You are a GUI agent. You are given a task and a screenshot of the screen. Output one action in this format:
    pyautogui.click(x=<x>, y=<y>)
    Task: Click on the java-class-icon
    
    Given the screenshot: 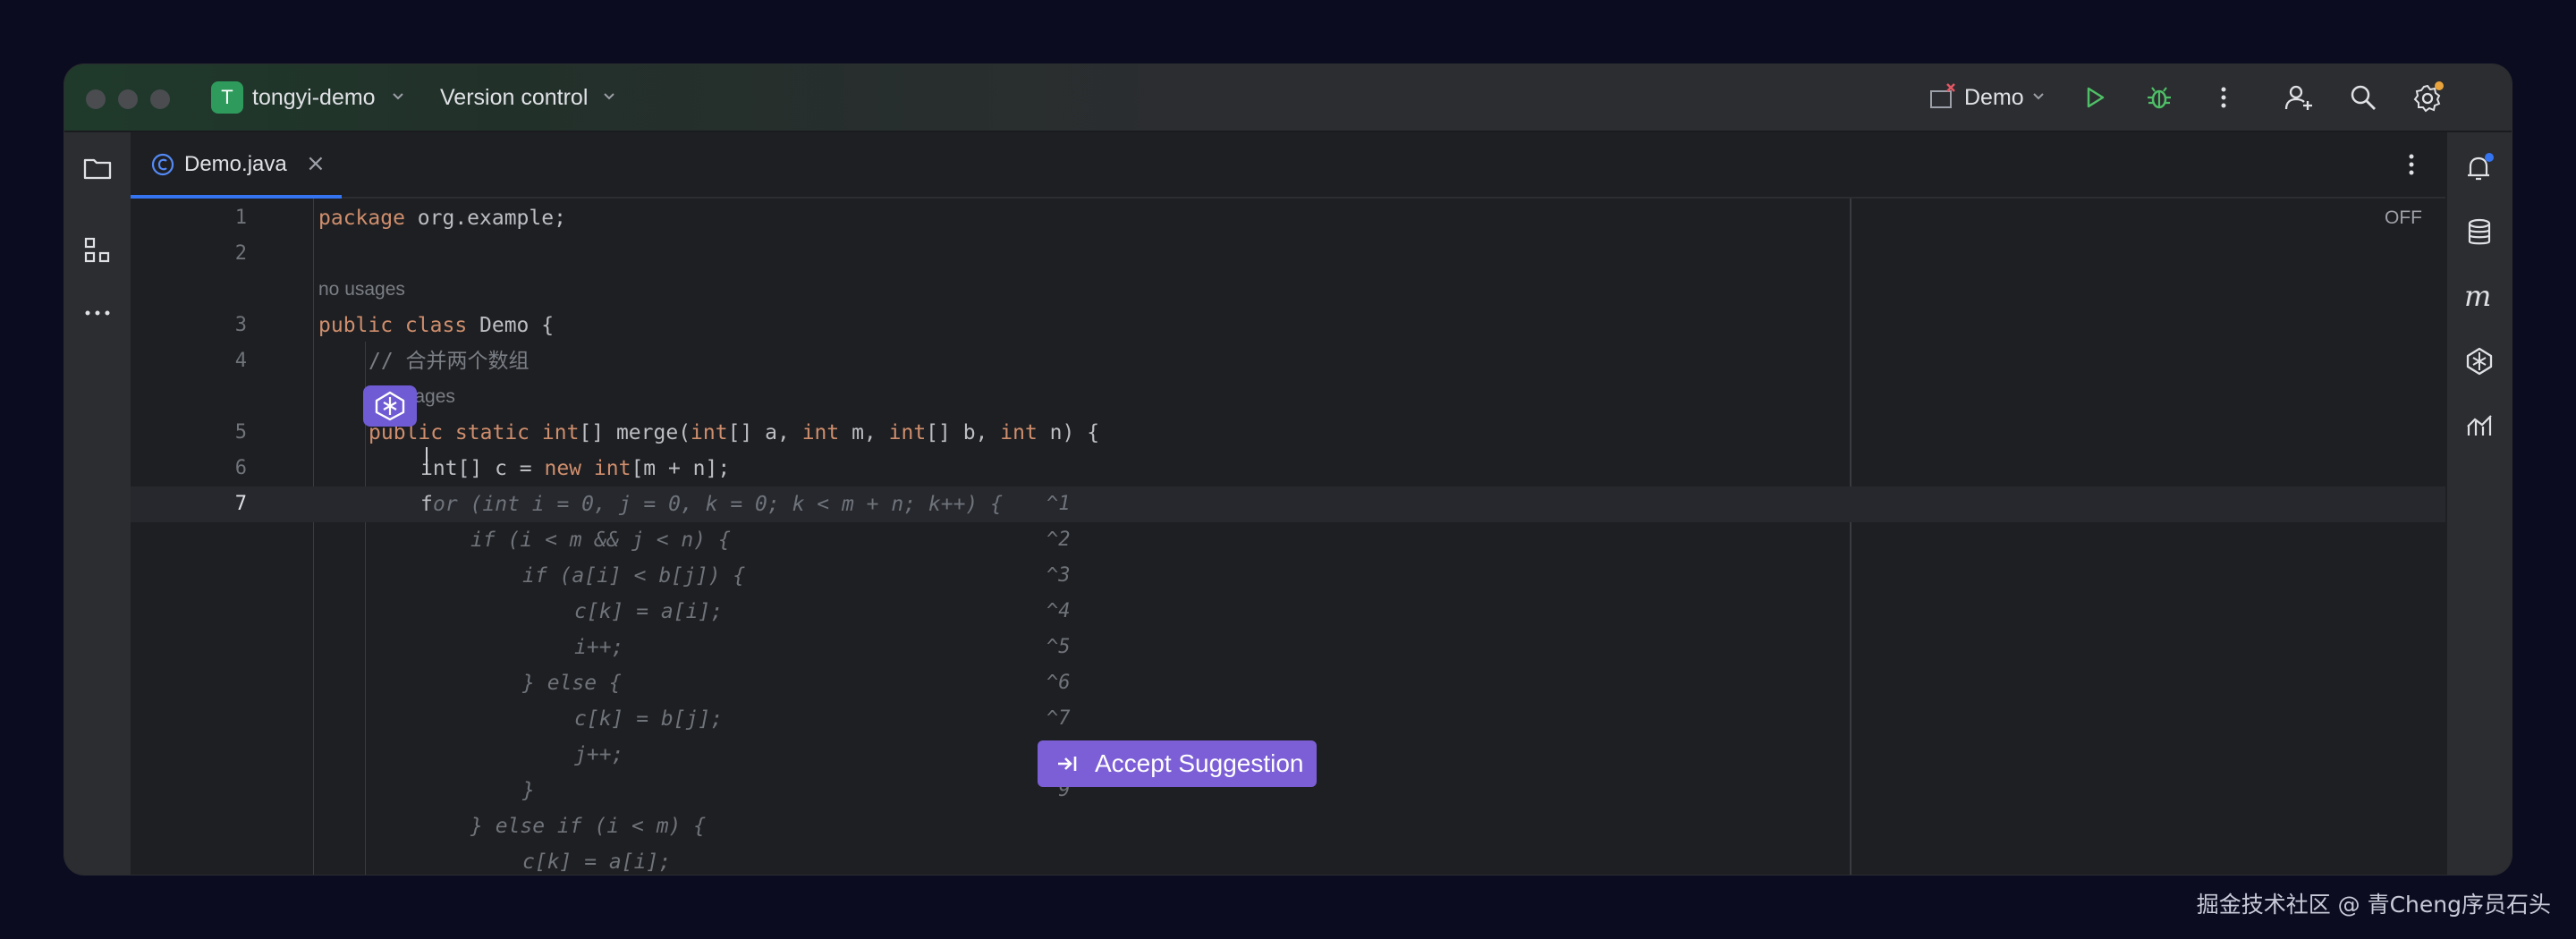 What is the action you would take?
    pyautogui.click(x=162, y=165)
    